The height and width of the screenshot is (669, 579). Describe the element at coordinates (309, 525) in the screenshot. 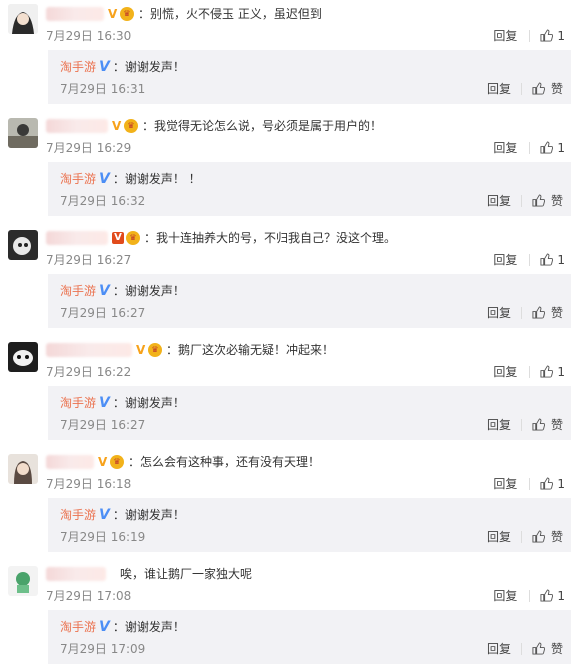

I see `reply-box: 淘手游 V ：谢谢发声！ 7月29日 16:19 回复 赞` at that location.